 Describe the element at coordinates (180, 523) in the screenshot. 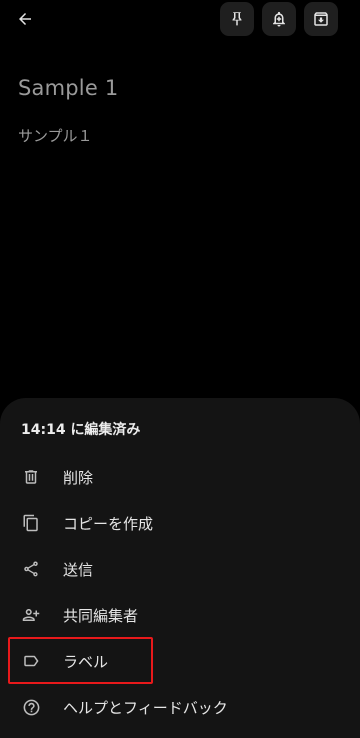

I see `menu-item-make-copy: コピーを作成` at that location.